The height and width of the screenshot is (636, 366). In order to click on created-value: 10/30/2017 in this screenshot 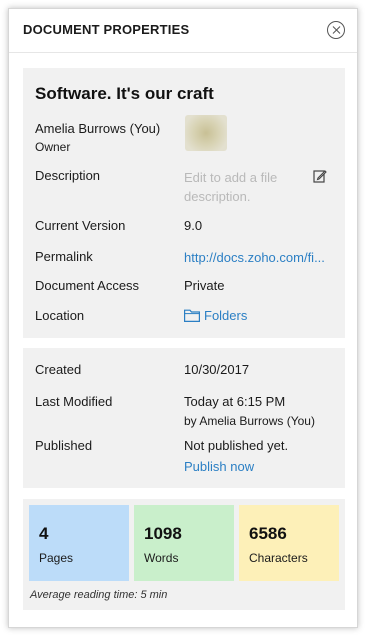, I will do `click(217, 369)`.